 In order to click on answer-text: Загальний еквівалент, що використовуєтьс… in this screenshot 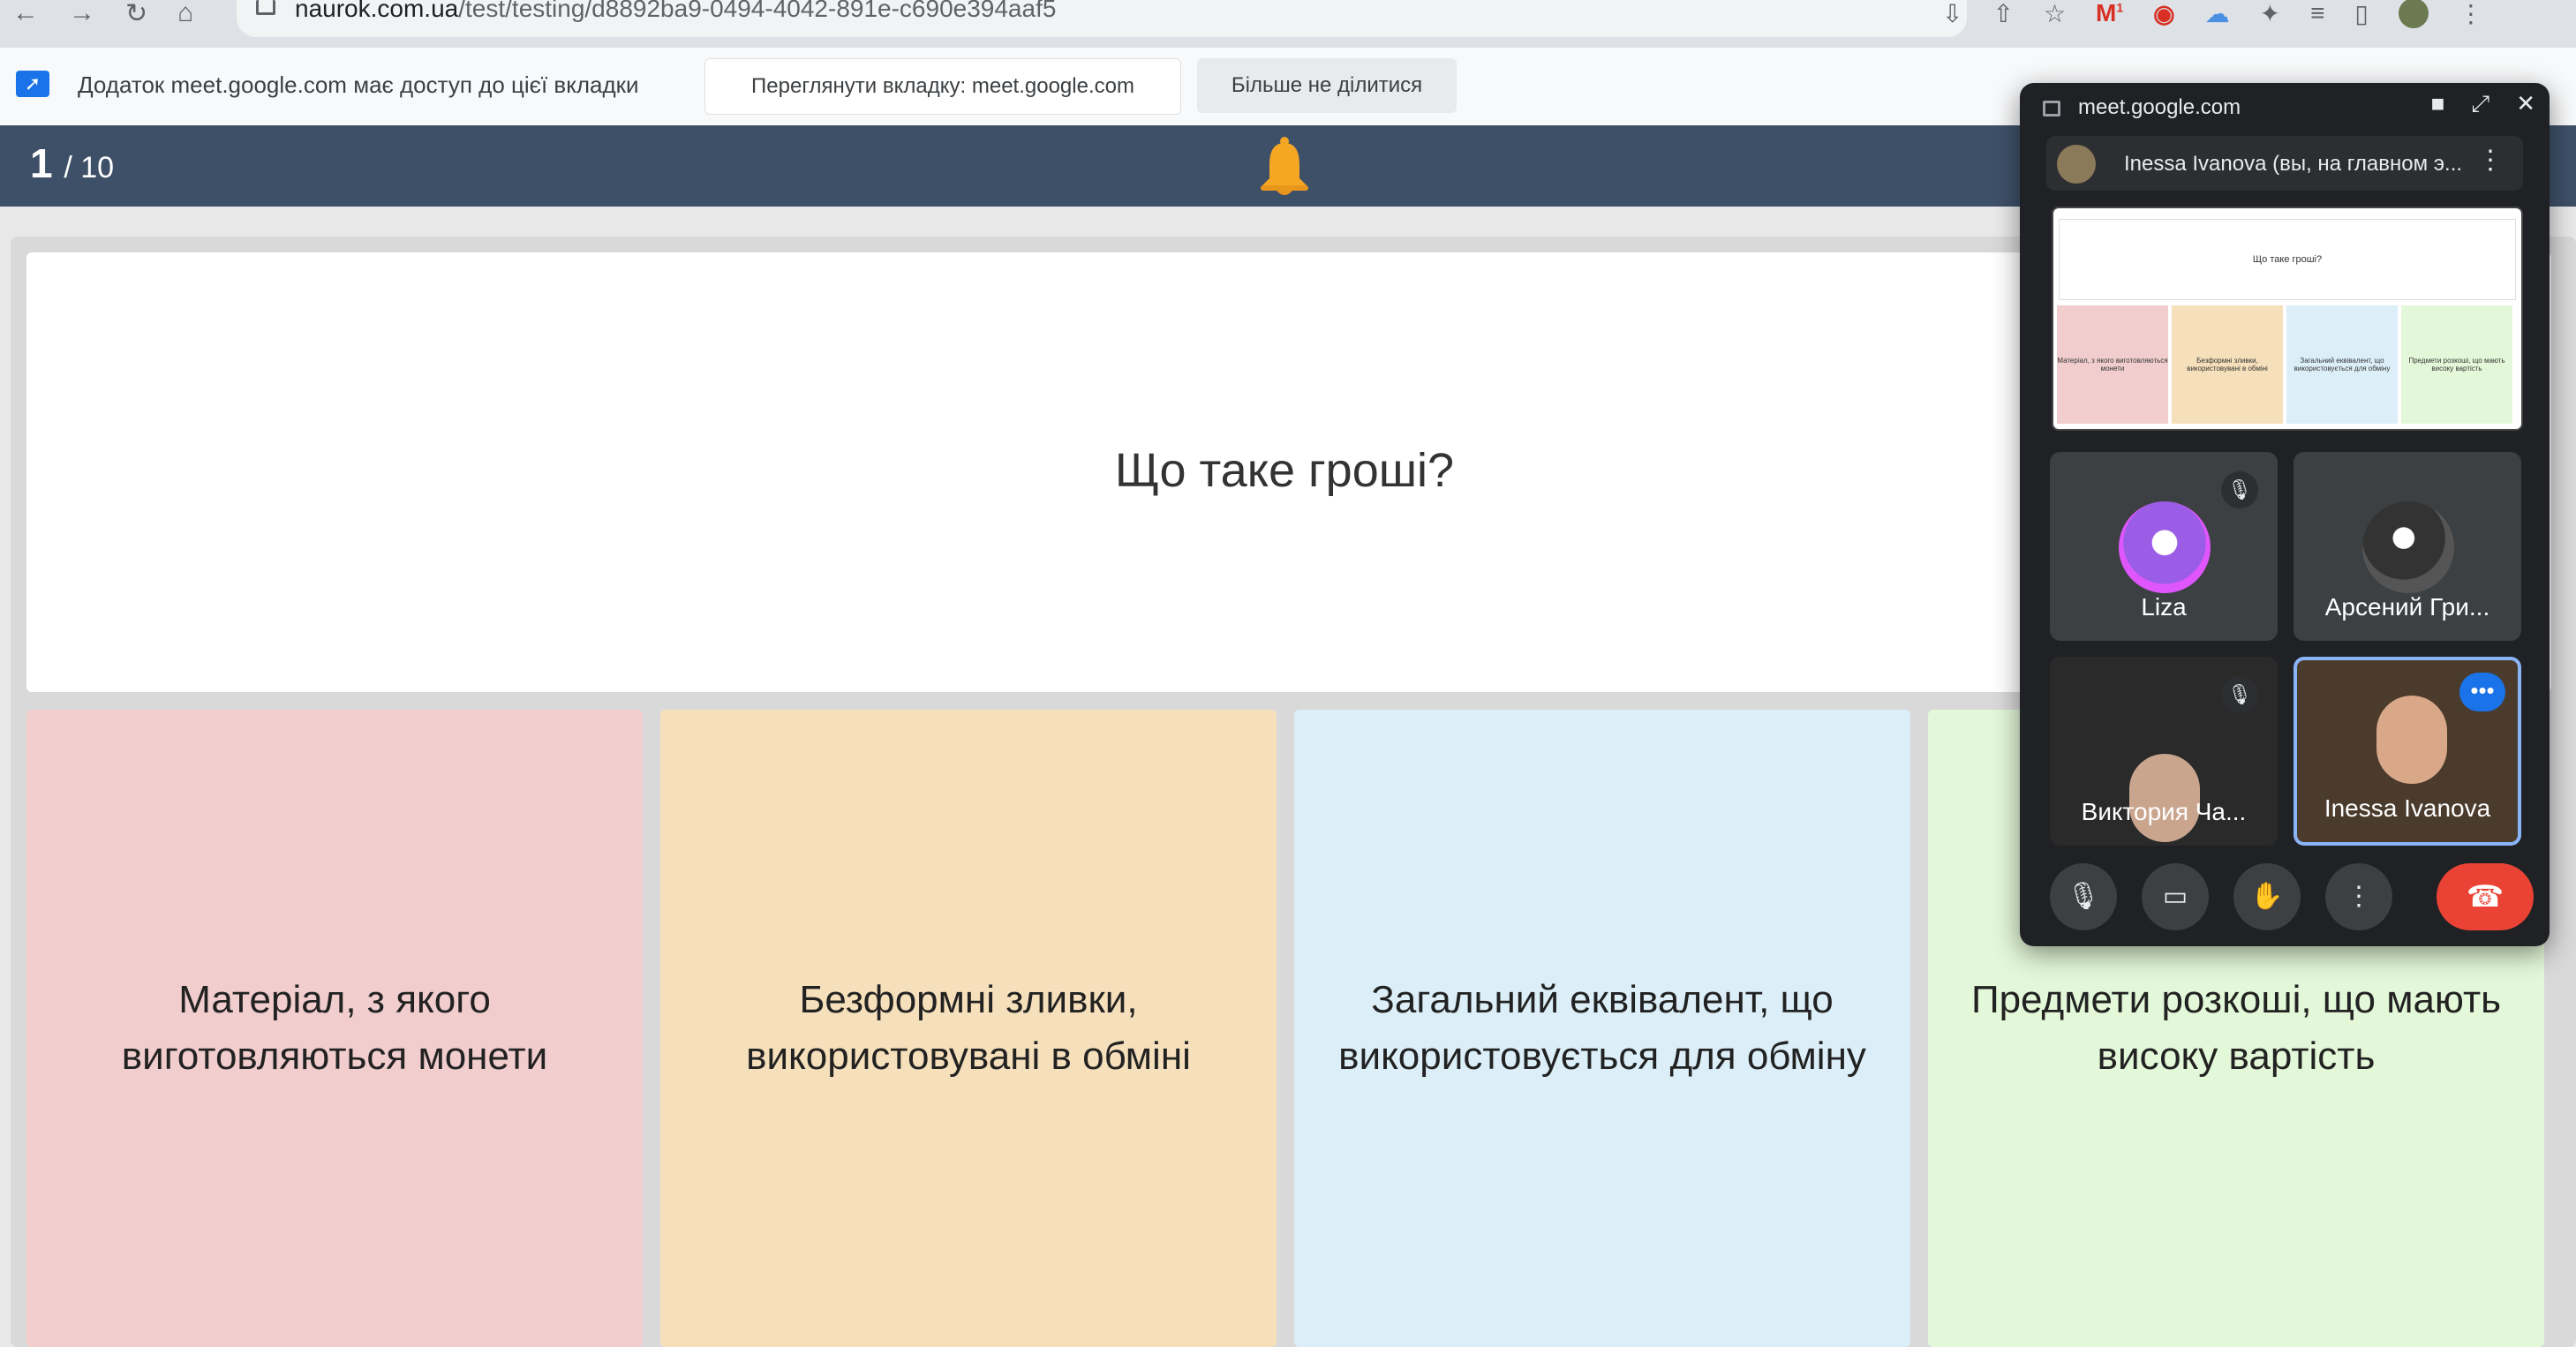, I will do `click(1602, 1028)`.